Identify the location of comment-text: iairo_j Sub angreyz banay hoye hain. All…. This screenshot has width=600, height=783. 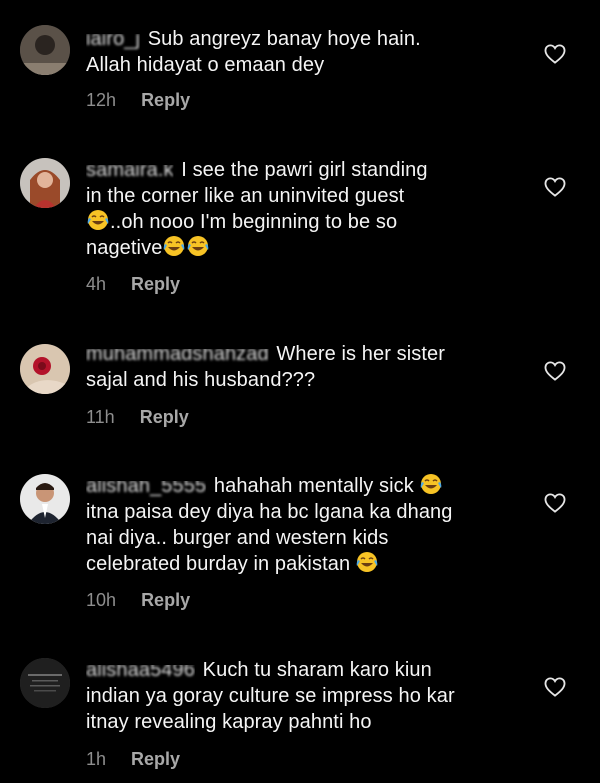
(253, 52).